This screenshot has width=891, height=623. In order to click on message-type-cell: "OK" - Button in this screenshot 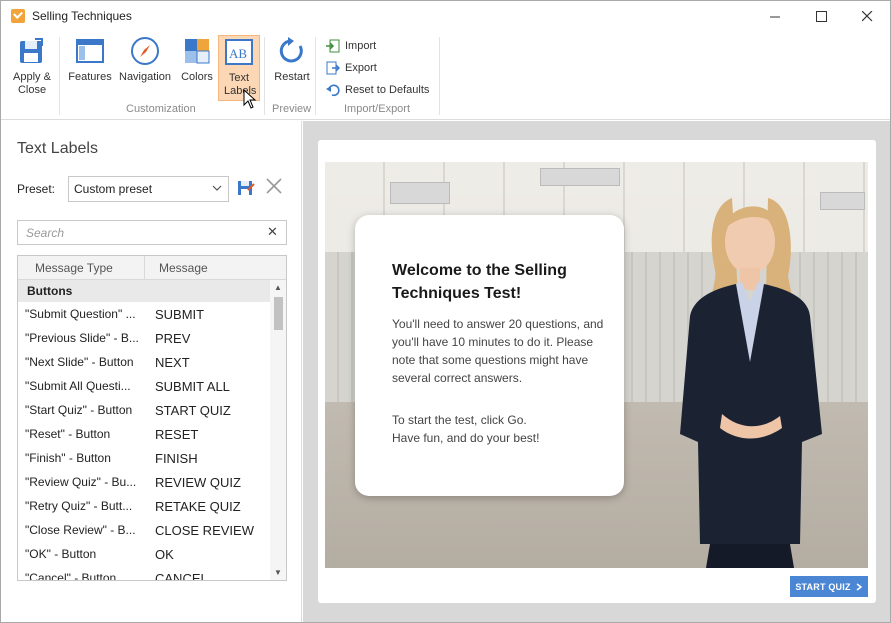, I will do `click(61, 554)`.